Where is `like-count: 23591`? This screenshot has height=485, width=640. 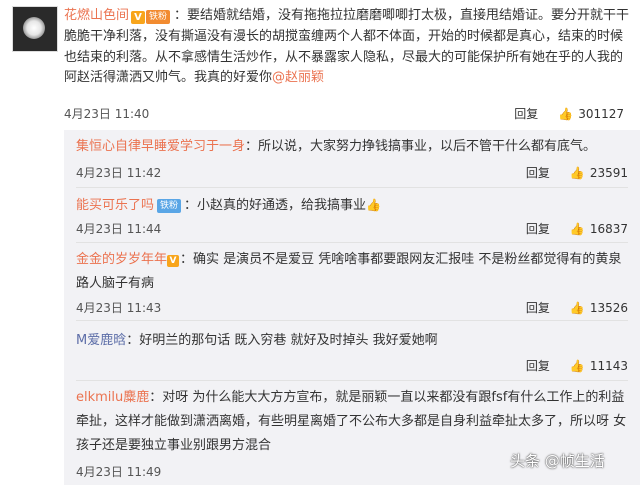 like-count: 23591 is located at coordinates (608, 173).